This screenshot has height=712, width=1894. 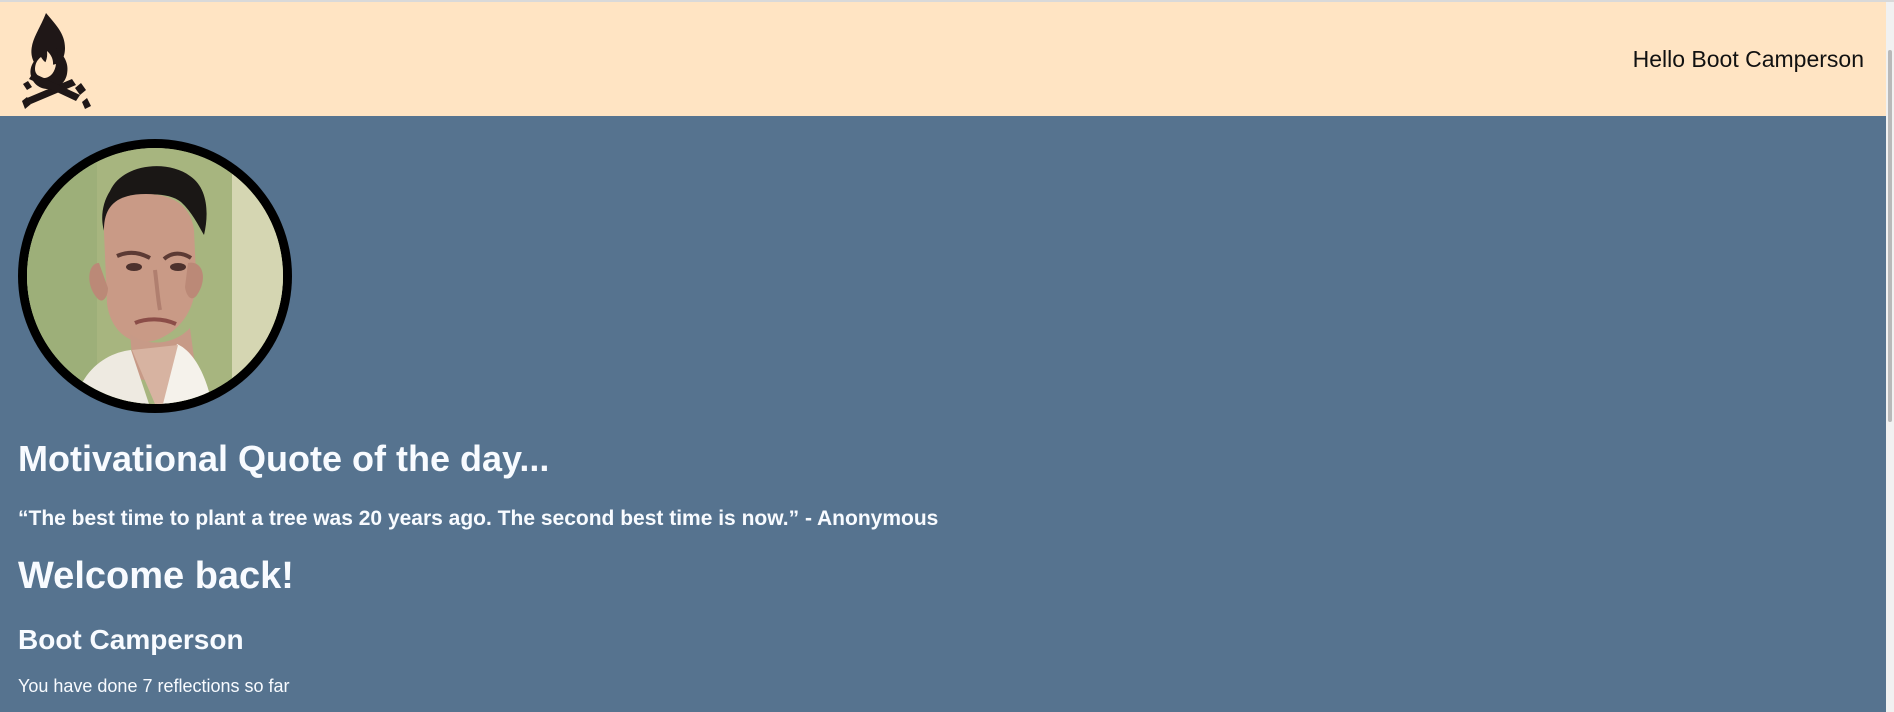 I want to click on profile-photo-illustration, so click(x=155, y=276).